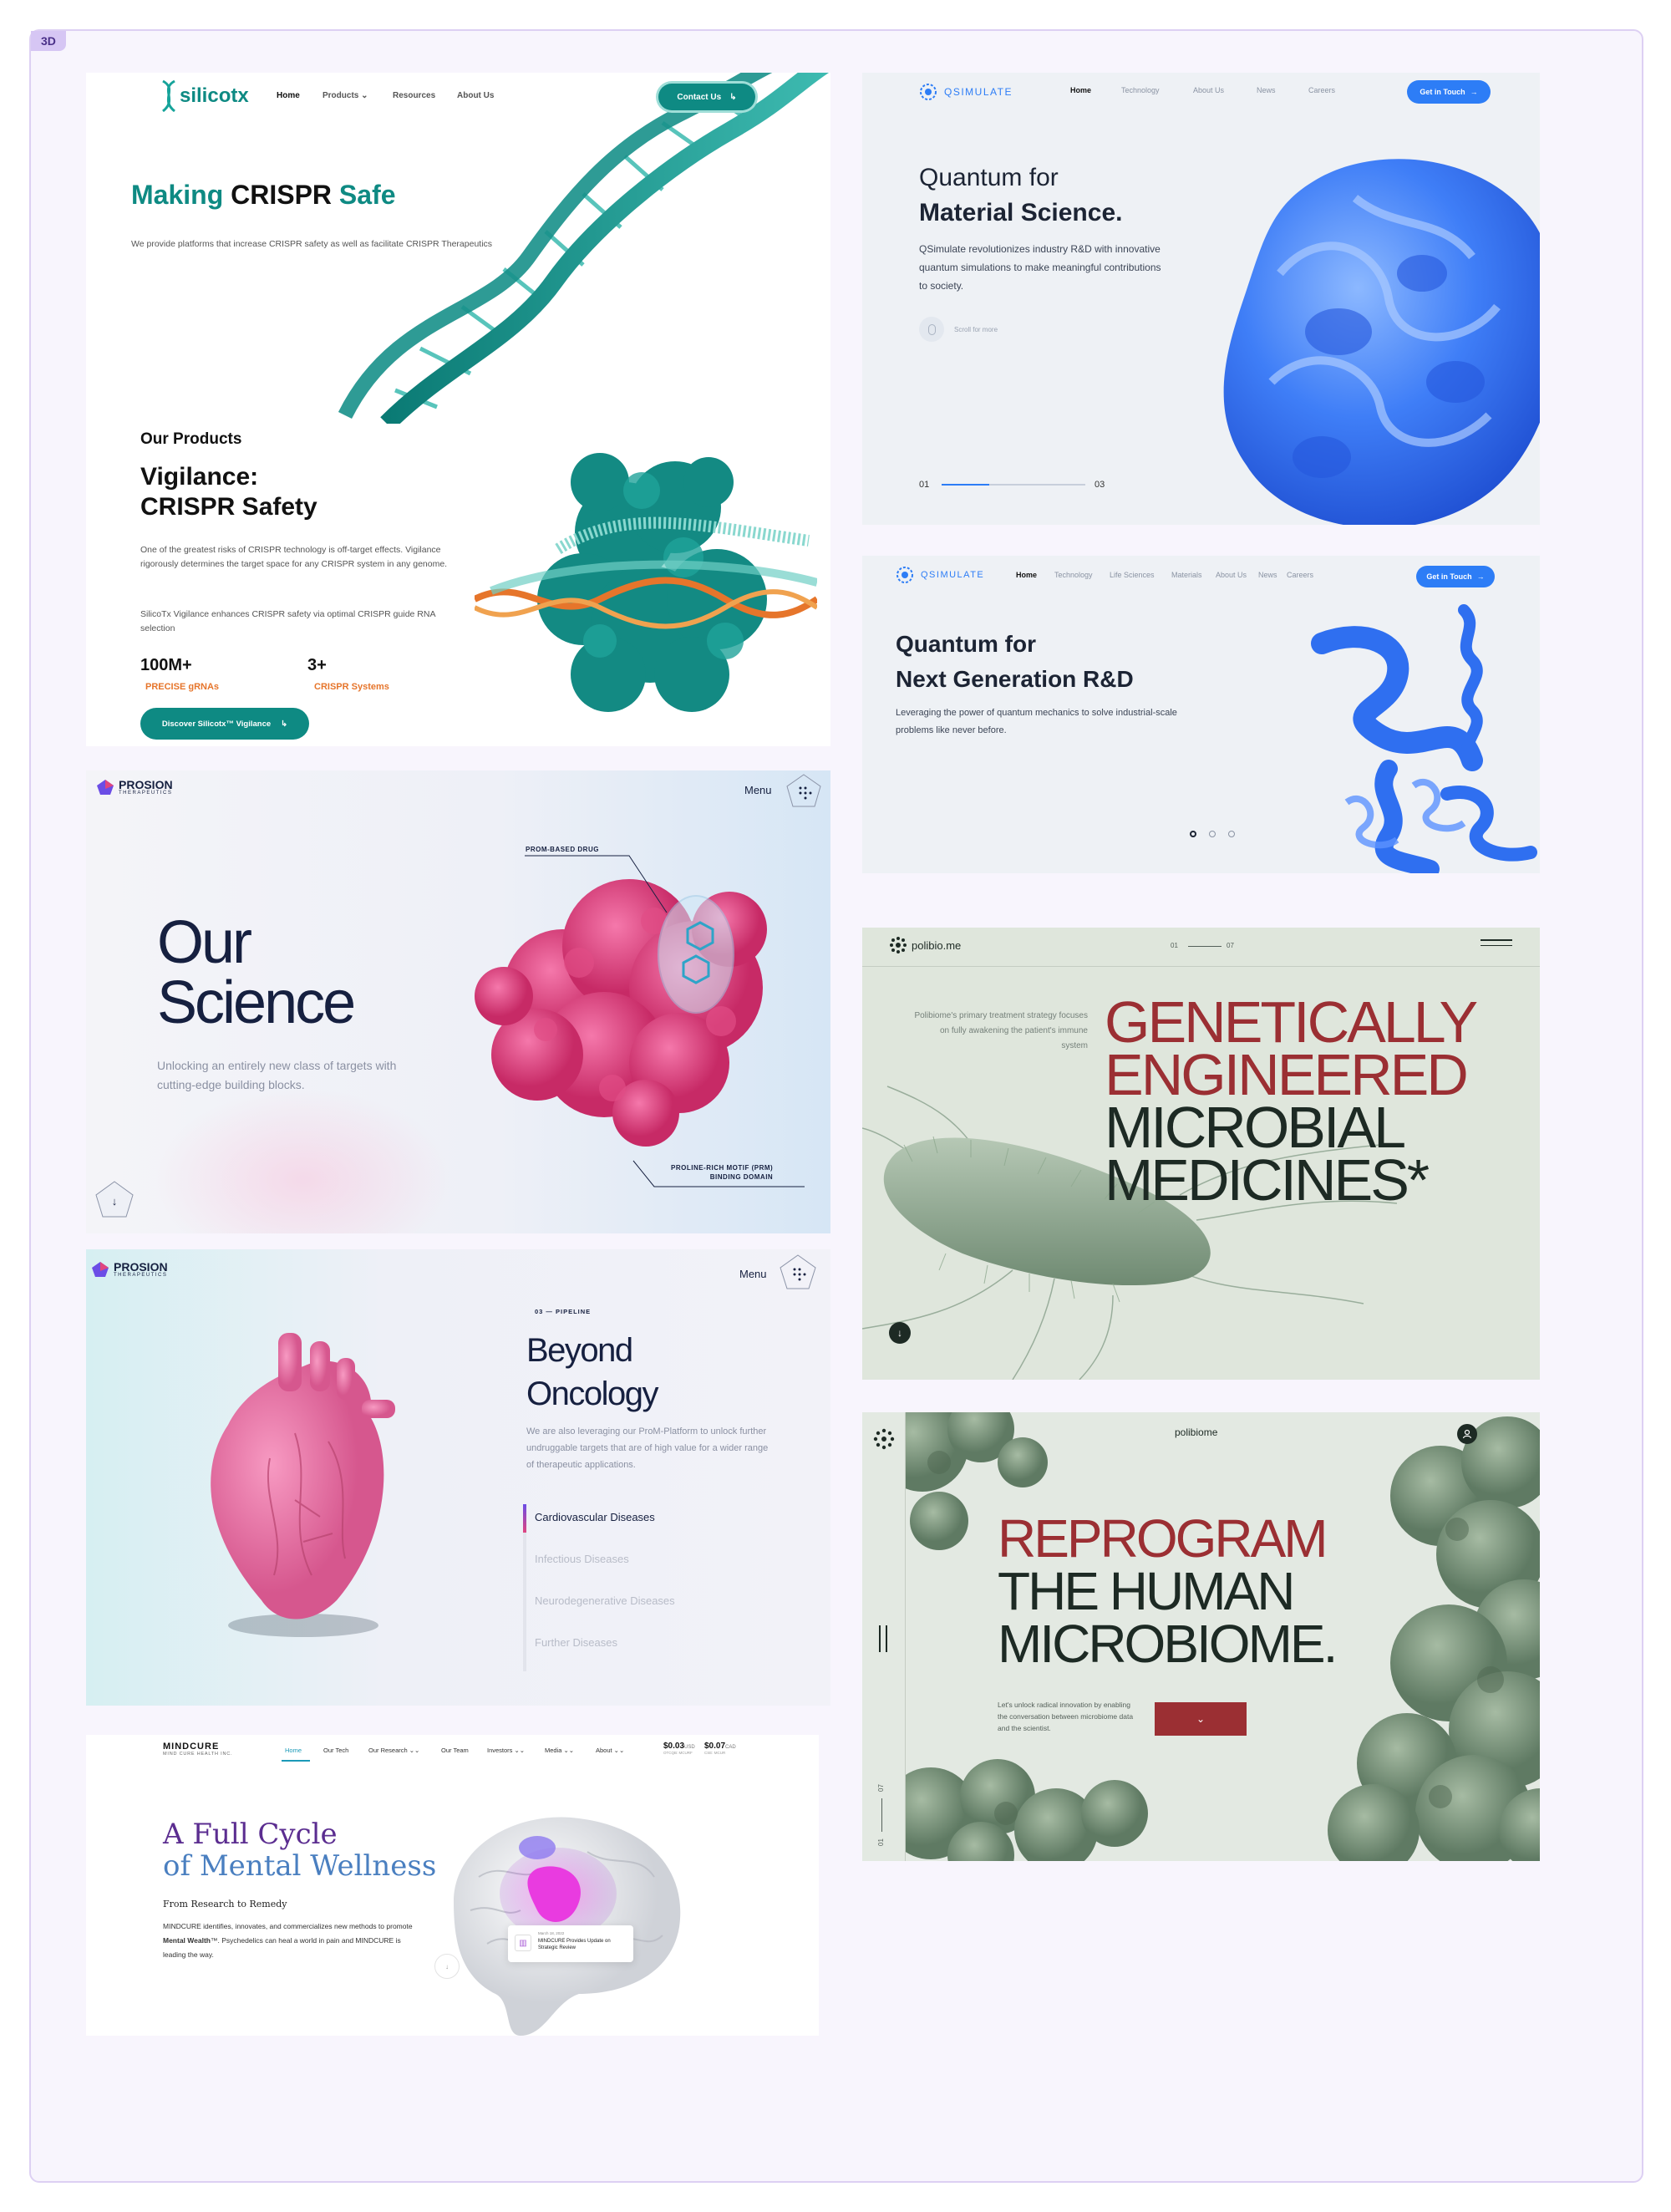 The image size is (1671, 2212). Describe the element at coordinates (1496, 943) in the screenshot. I see `hamburger-menu-icon` at that location.